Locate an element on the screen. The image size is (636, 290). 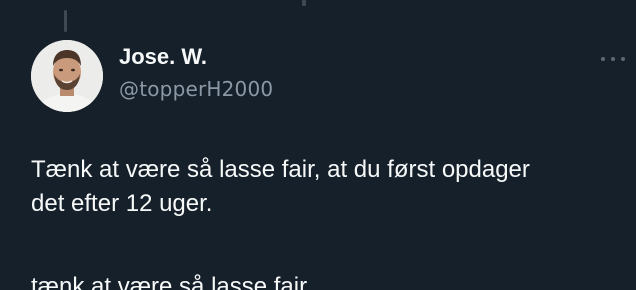
more-options-icon is located at coordinates (613, 59).